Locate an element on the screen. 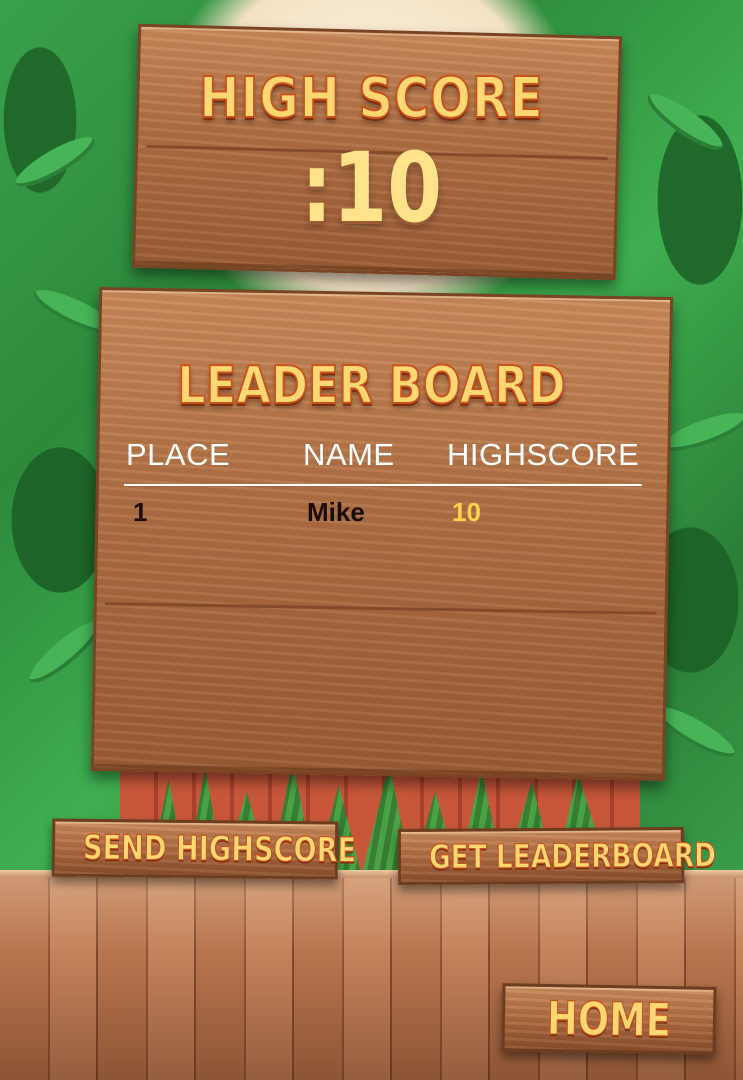 The height and width of the screenshot is (1080, 743). row-score: 10 is located at coordinates (466, 512).